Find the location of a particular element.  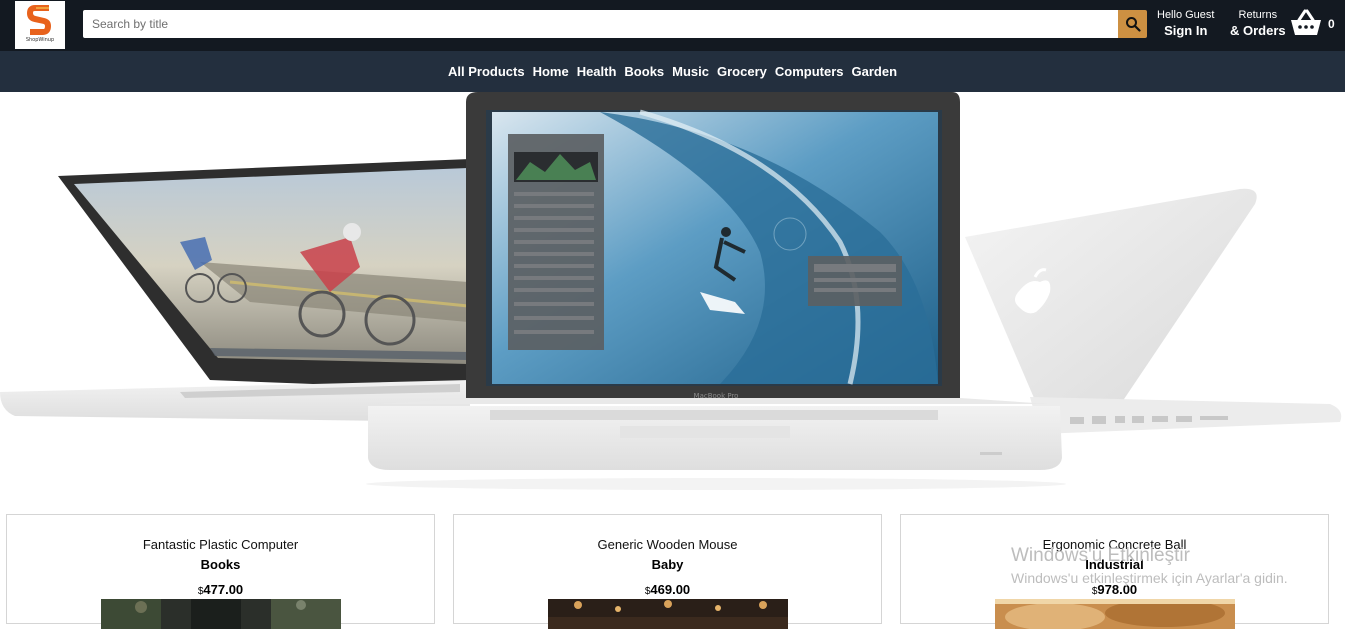

site-logo: ShopWinup is located at coordinates (40, 25).